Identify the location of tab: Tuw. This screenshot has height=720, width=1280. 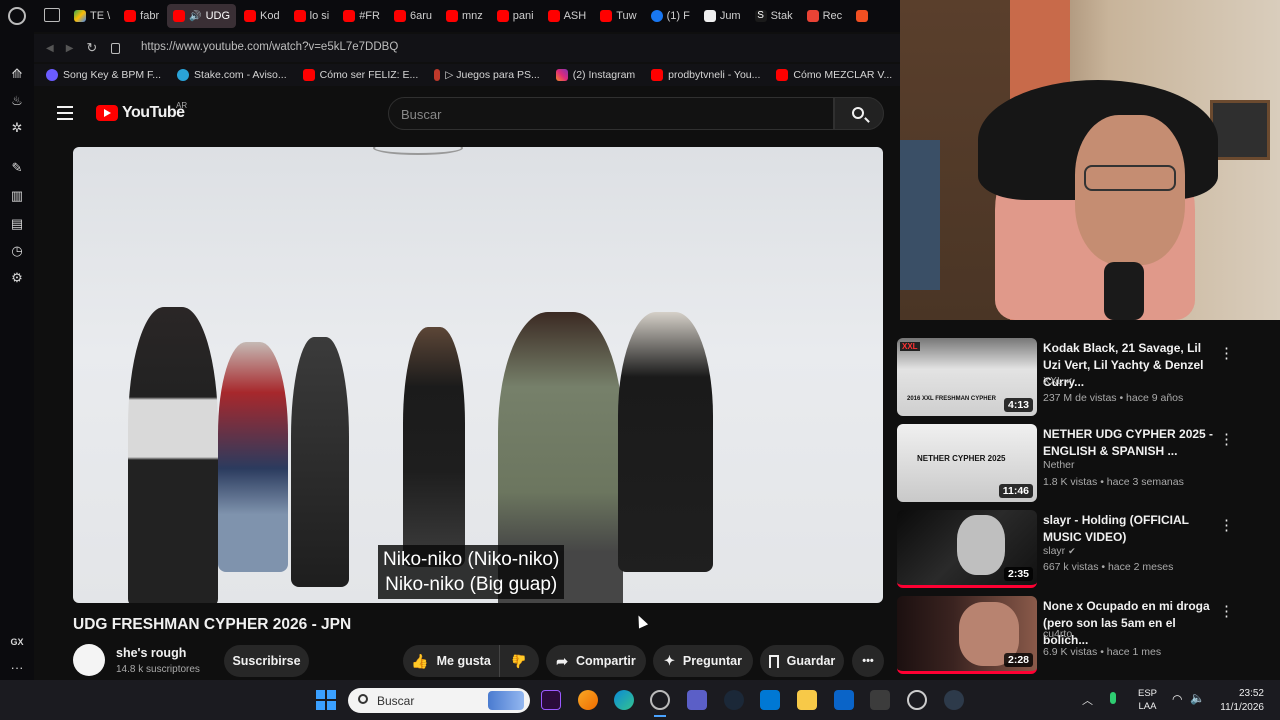
(618, 16).